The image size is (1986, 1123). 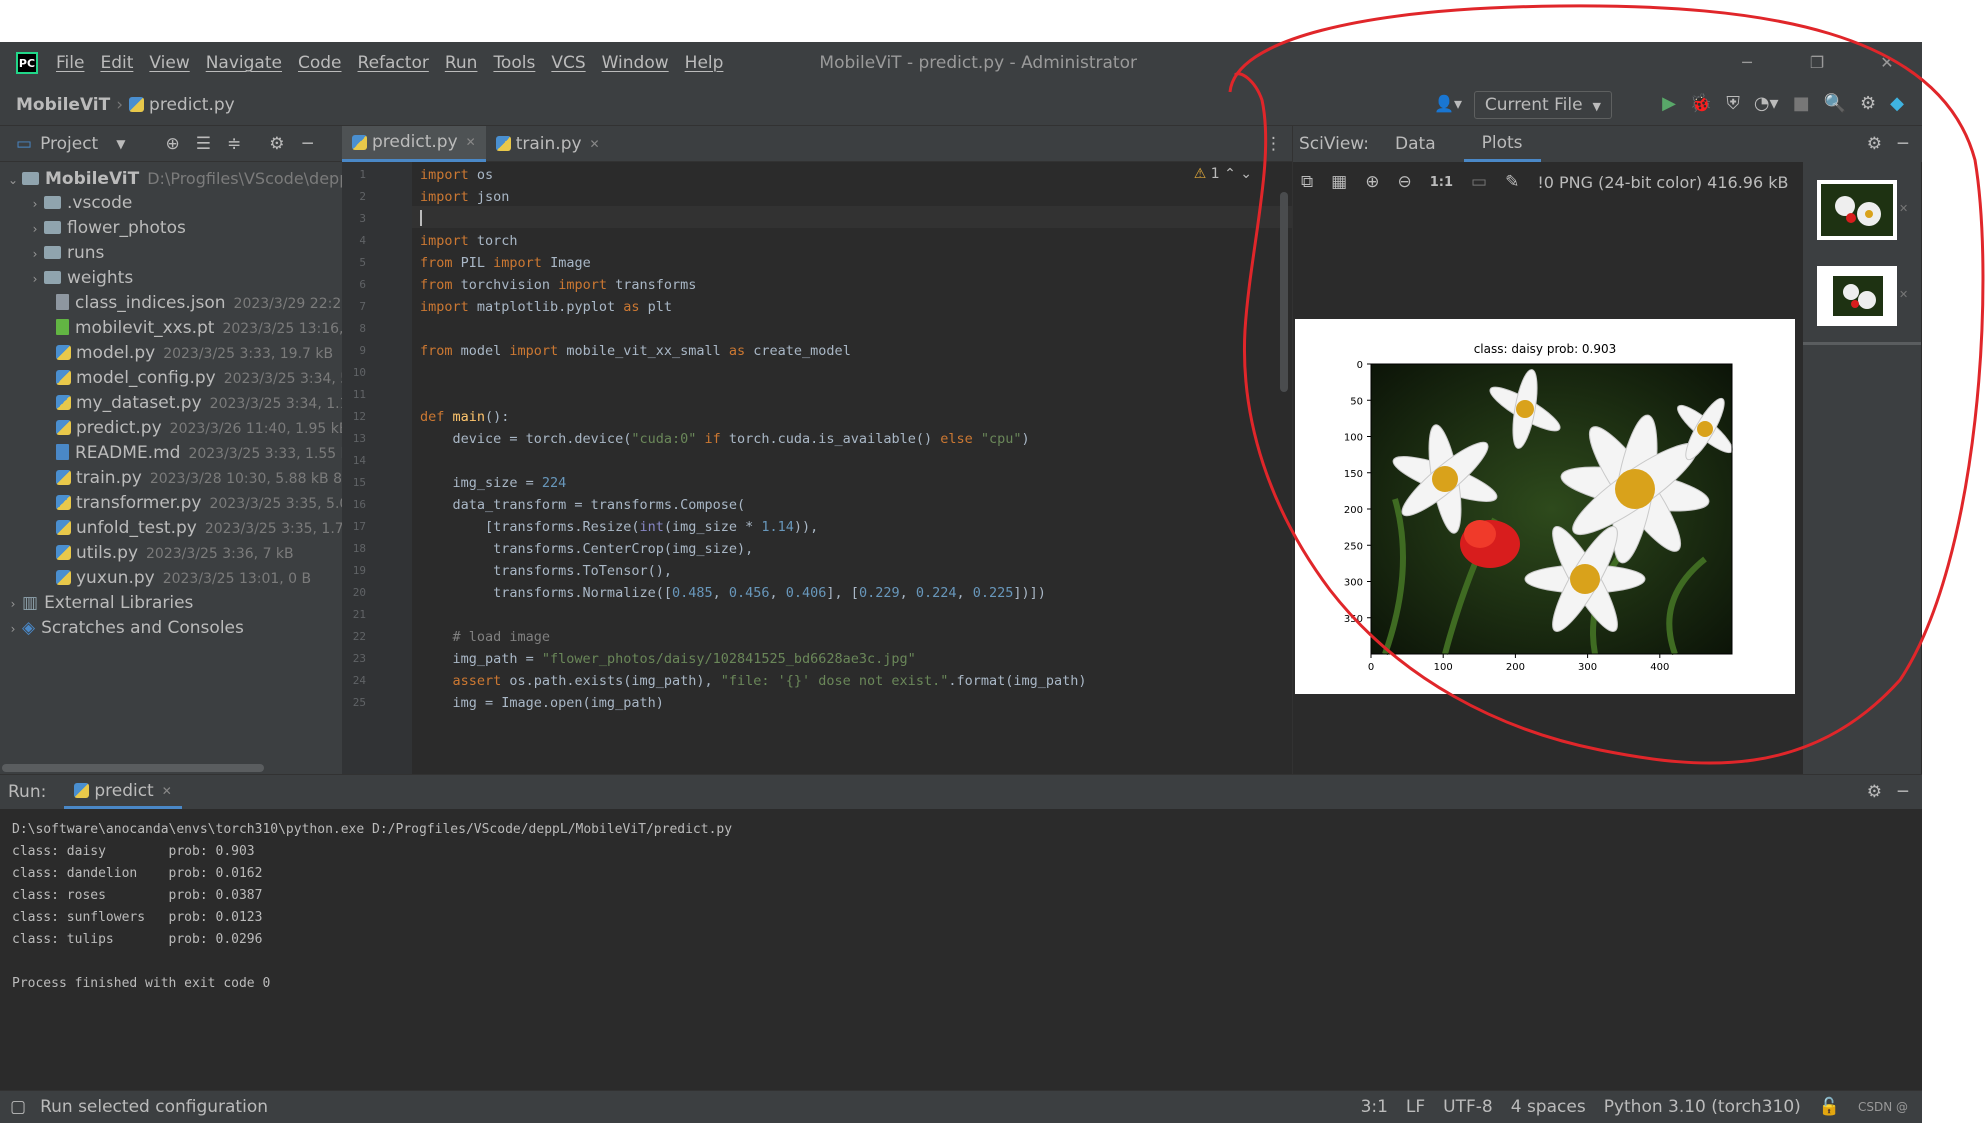 What do you see at coordinates (213, 328) in the screenshot?
I see `tree-item: mobilevit_xxs.pt 2023/3/25 13:16, 5.2` at bounding box center [213, 328].